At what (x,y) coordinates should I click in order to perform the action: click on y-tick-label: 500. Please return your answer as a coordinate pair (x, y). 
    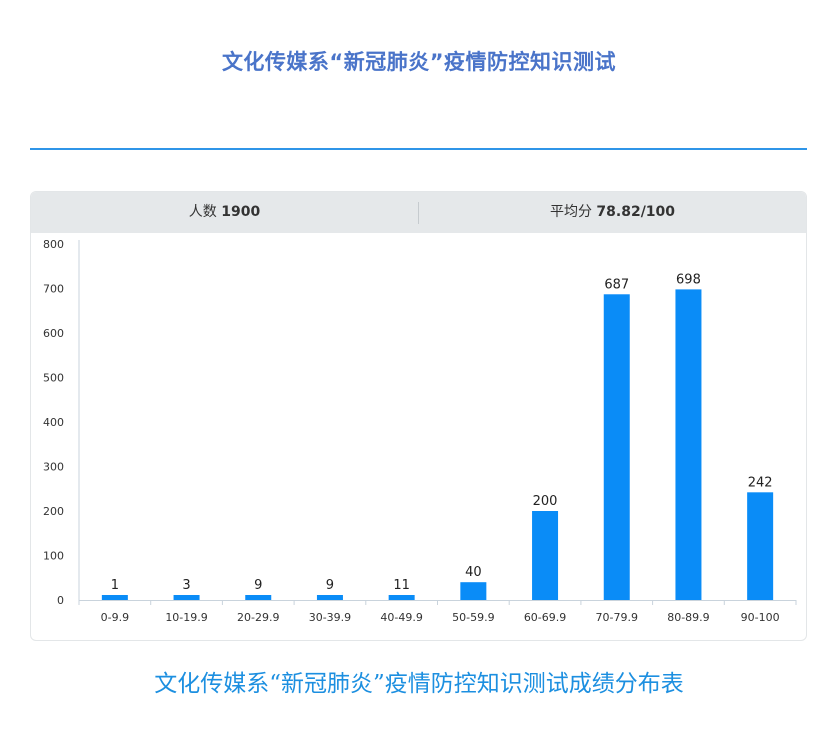
    Looking at the image, I should click on (53, 378).